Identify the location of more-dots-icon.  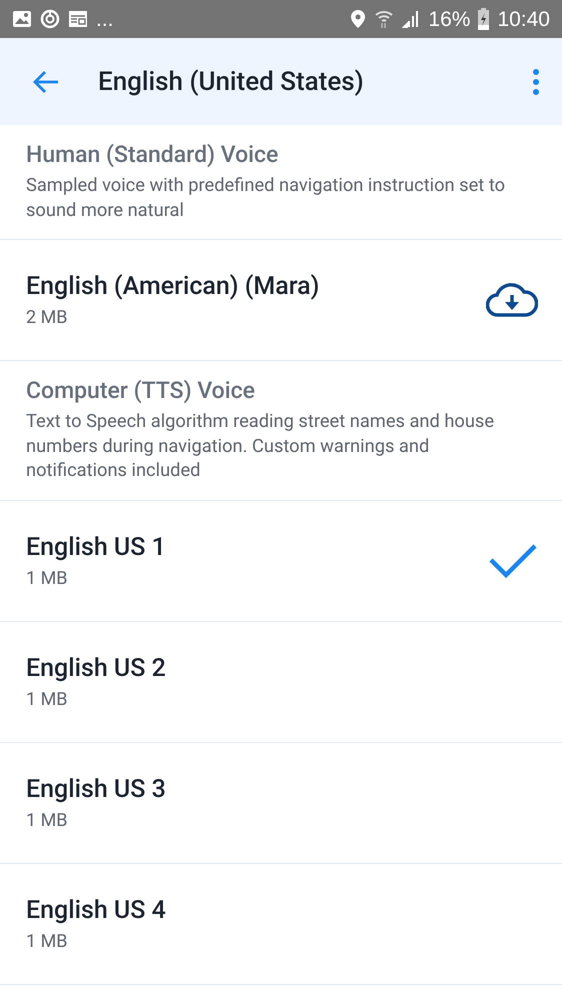
(536, 82).